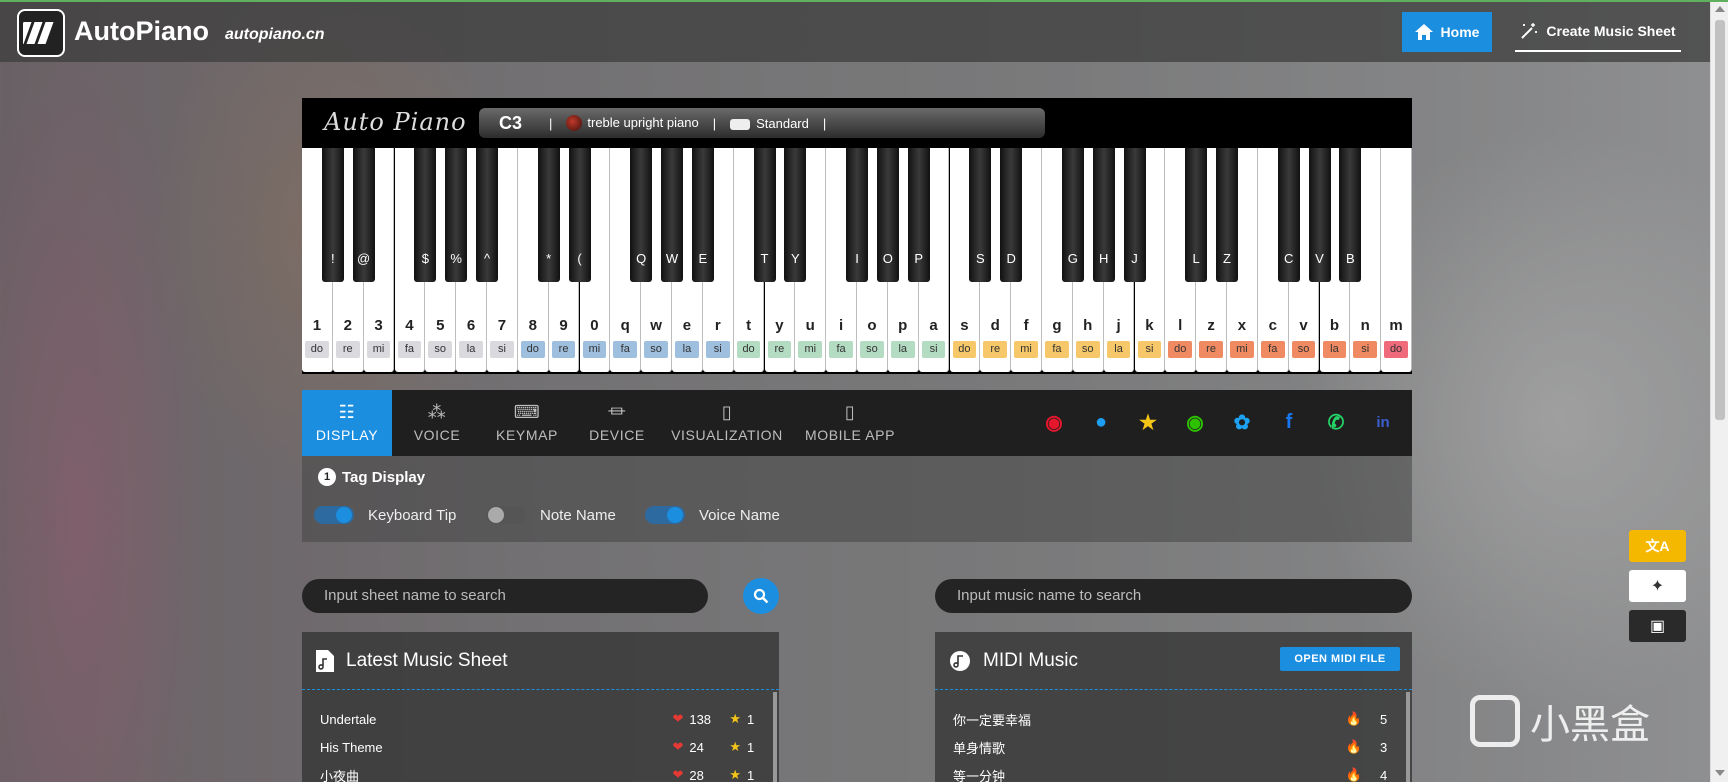 The height and width of the screenshot is (782, 1728). I want to click on key-label: d, so click(995, 325).